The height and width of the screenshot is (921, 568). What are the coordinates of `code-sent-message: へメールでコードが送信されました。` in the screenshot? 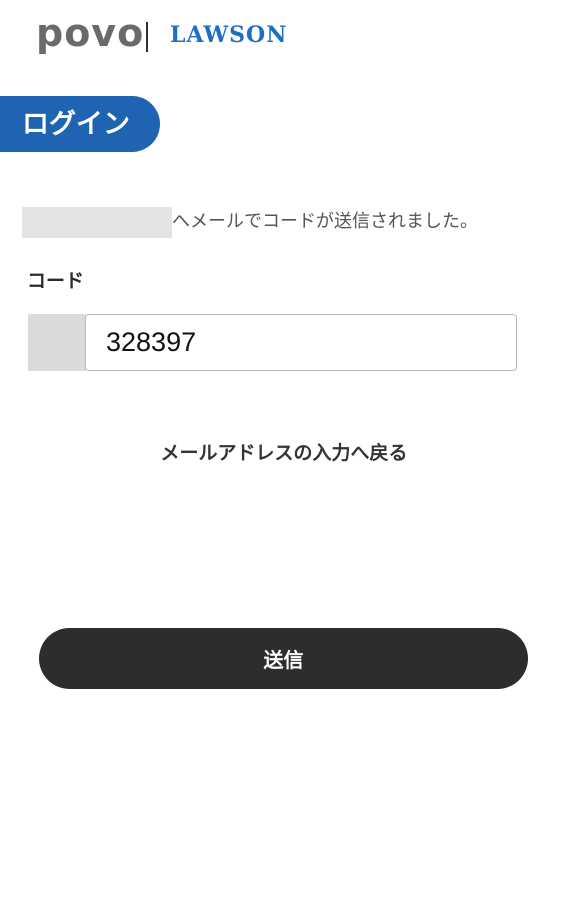 It's located at (250, 222).